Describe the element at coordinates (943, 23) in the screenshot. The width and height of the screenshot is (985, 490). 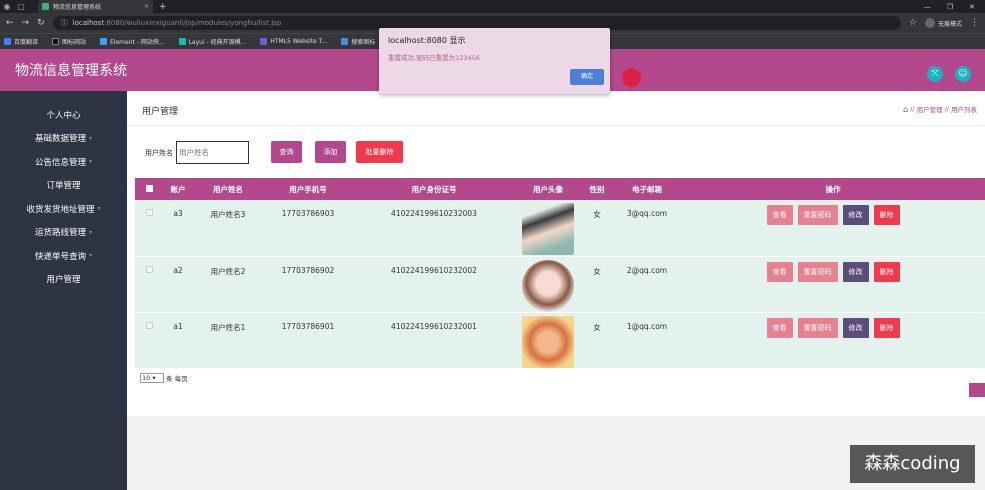
I see `profile-button: 无痕模式` at that location.